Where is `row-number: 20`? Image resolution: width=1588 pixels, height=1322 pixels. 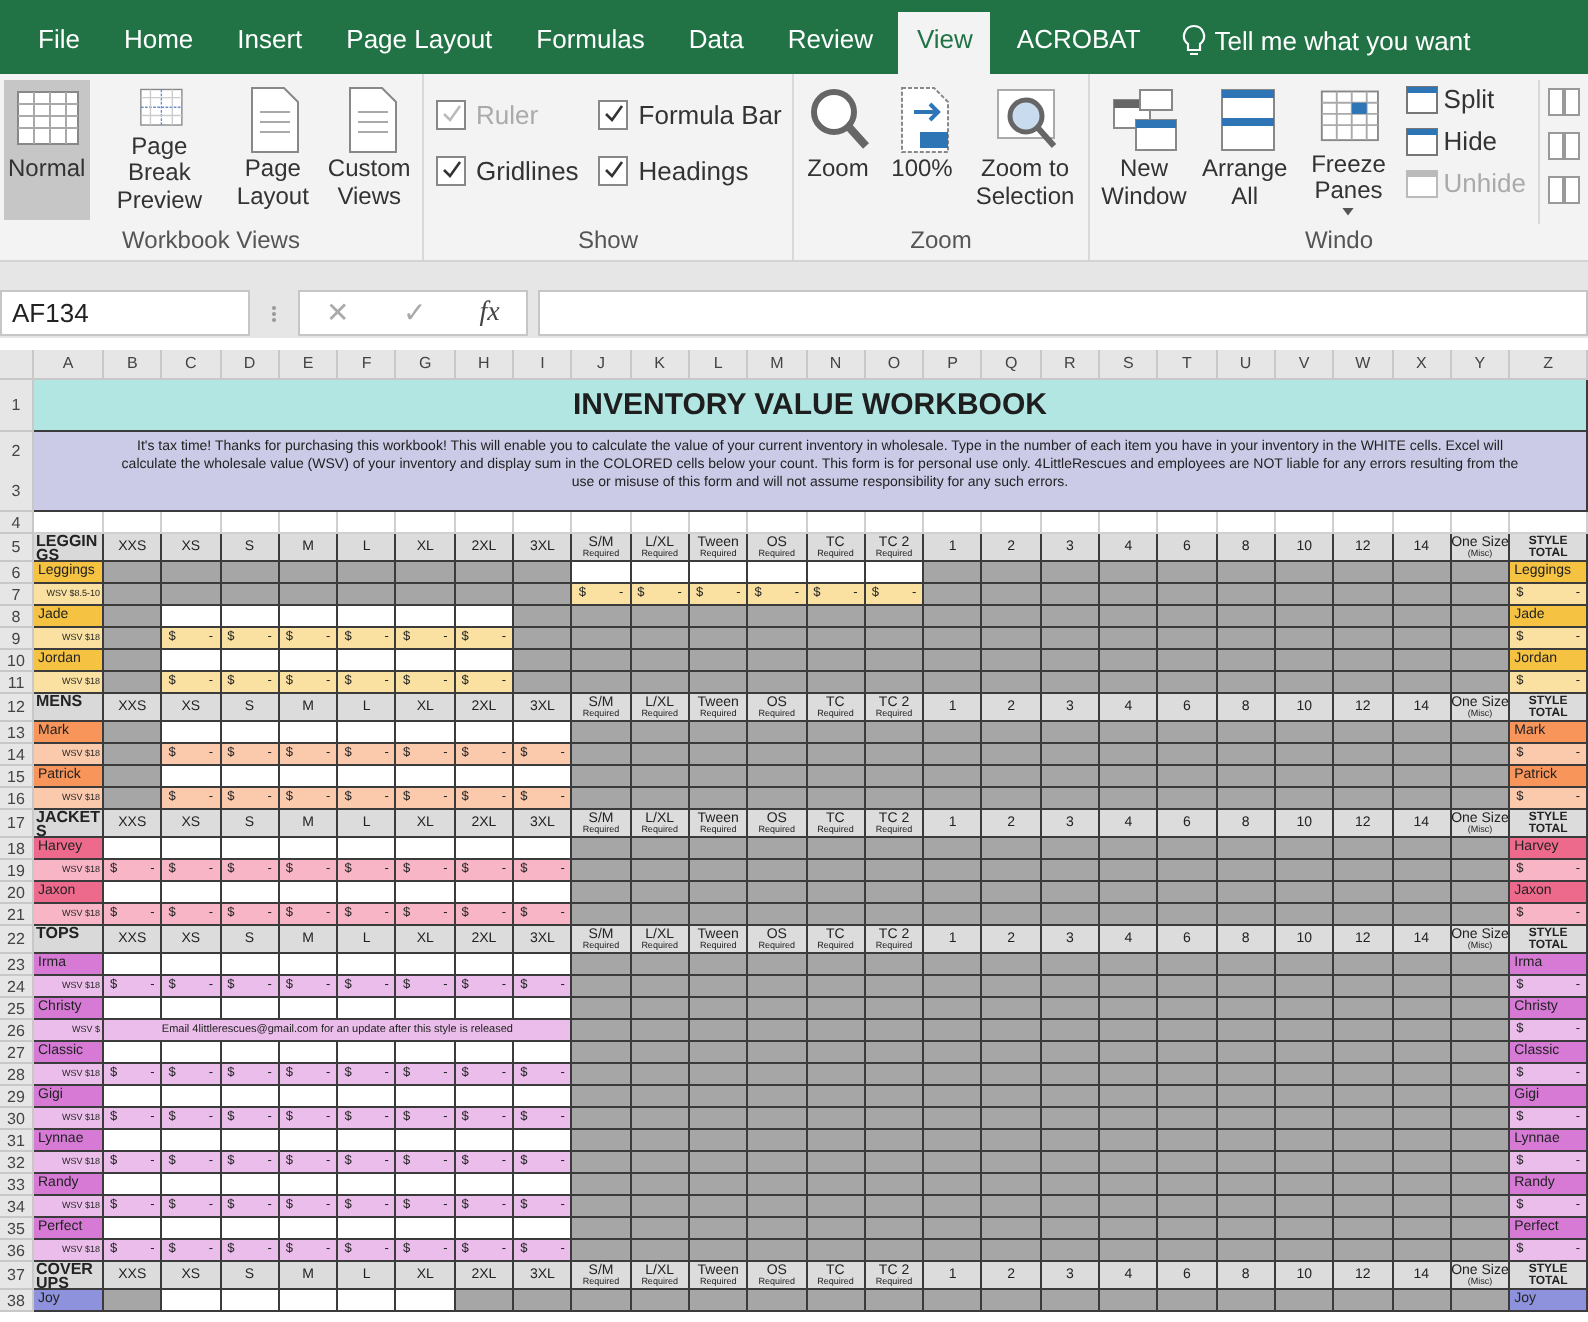 row-number: 20 is located at coordinates (17, 893).